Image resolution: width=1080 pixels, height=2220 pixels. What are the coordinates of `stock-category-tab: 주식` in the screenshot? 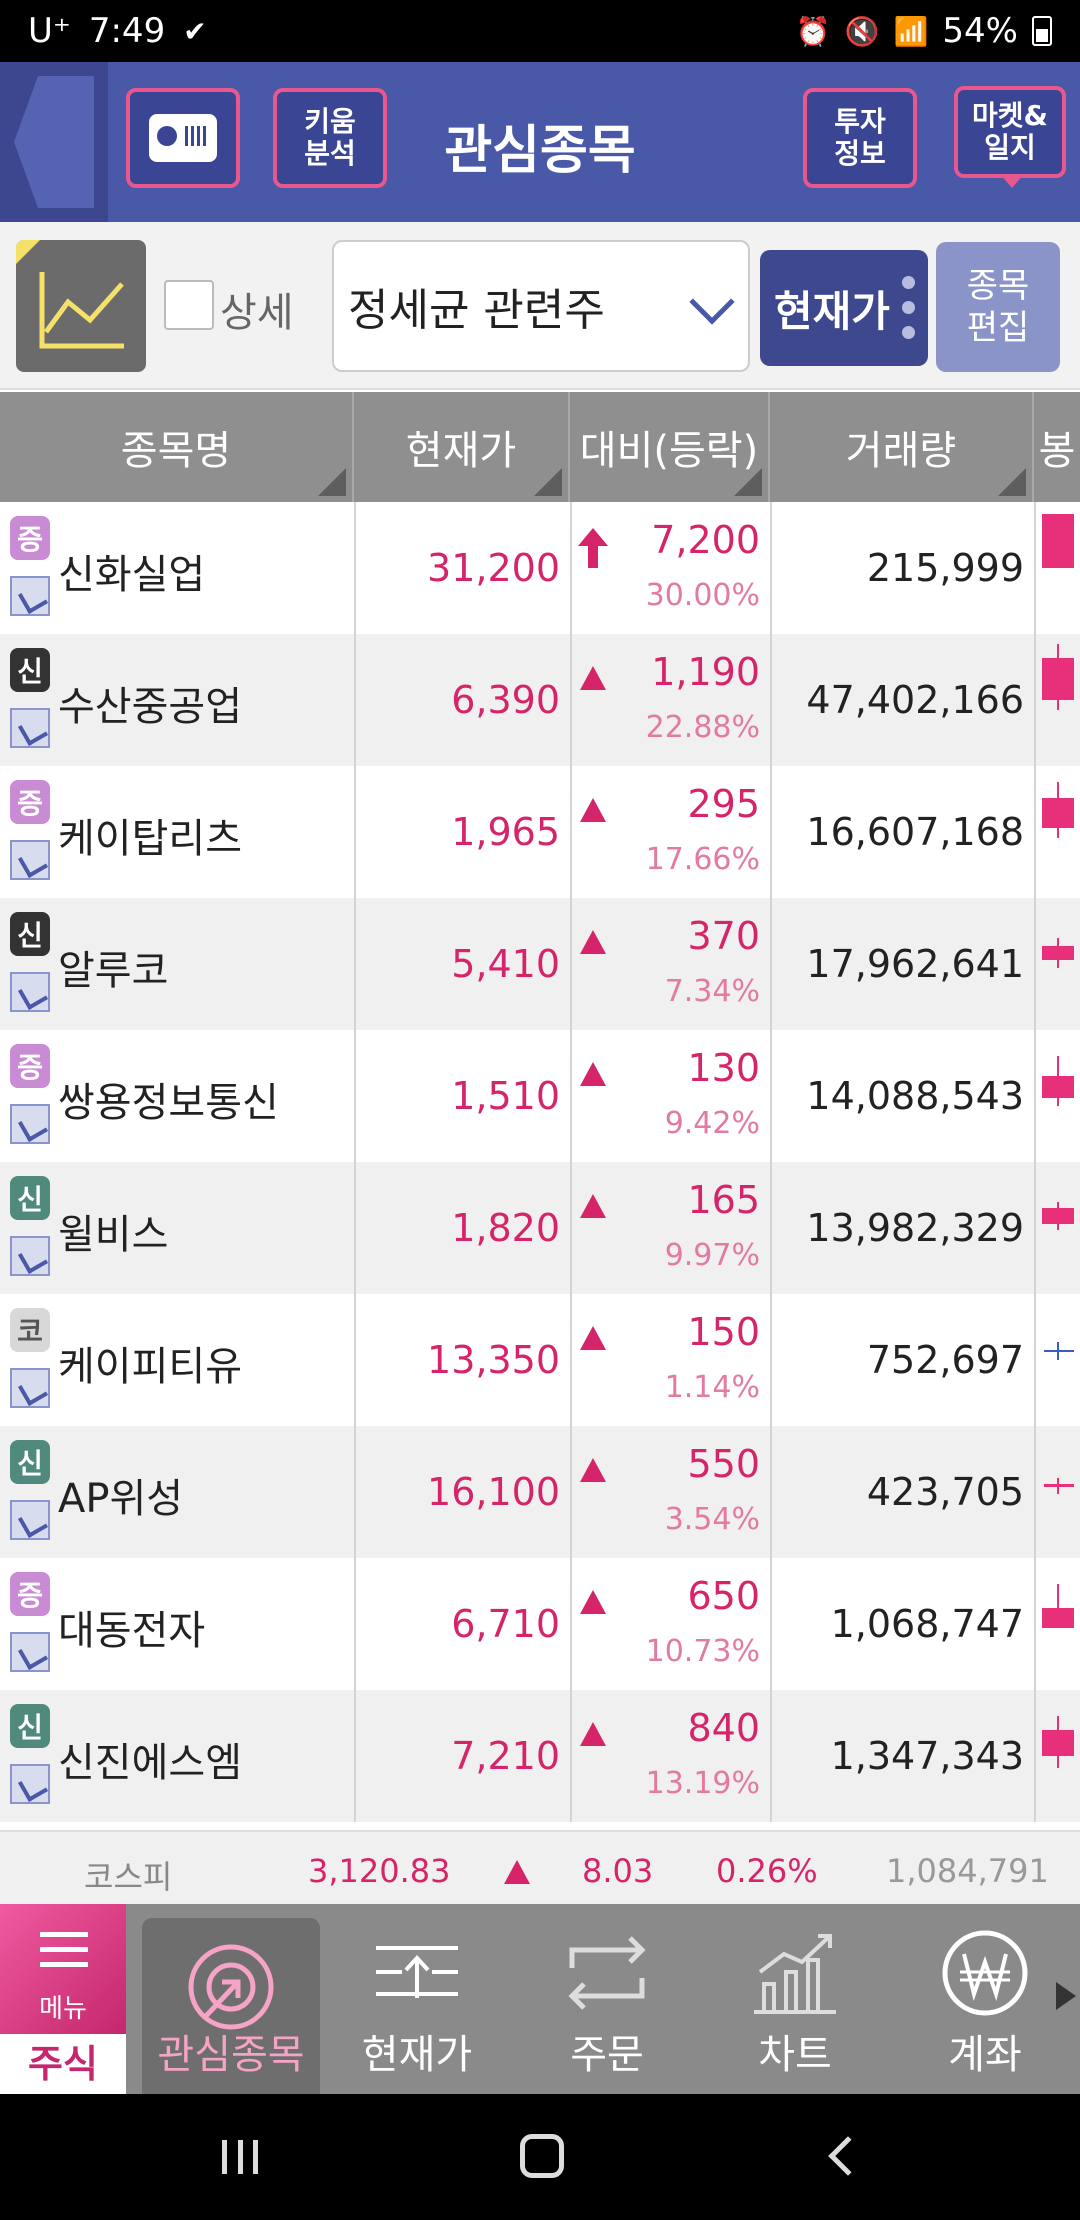 It's located at (63, 2064).